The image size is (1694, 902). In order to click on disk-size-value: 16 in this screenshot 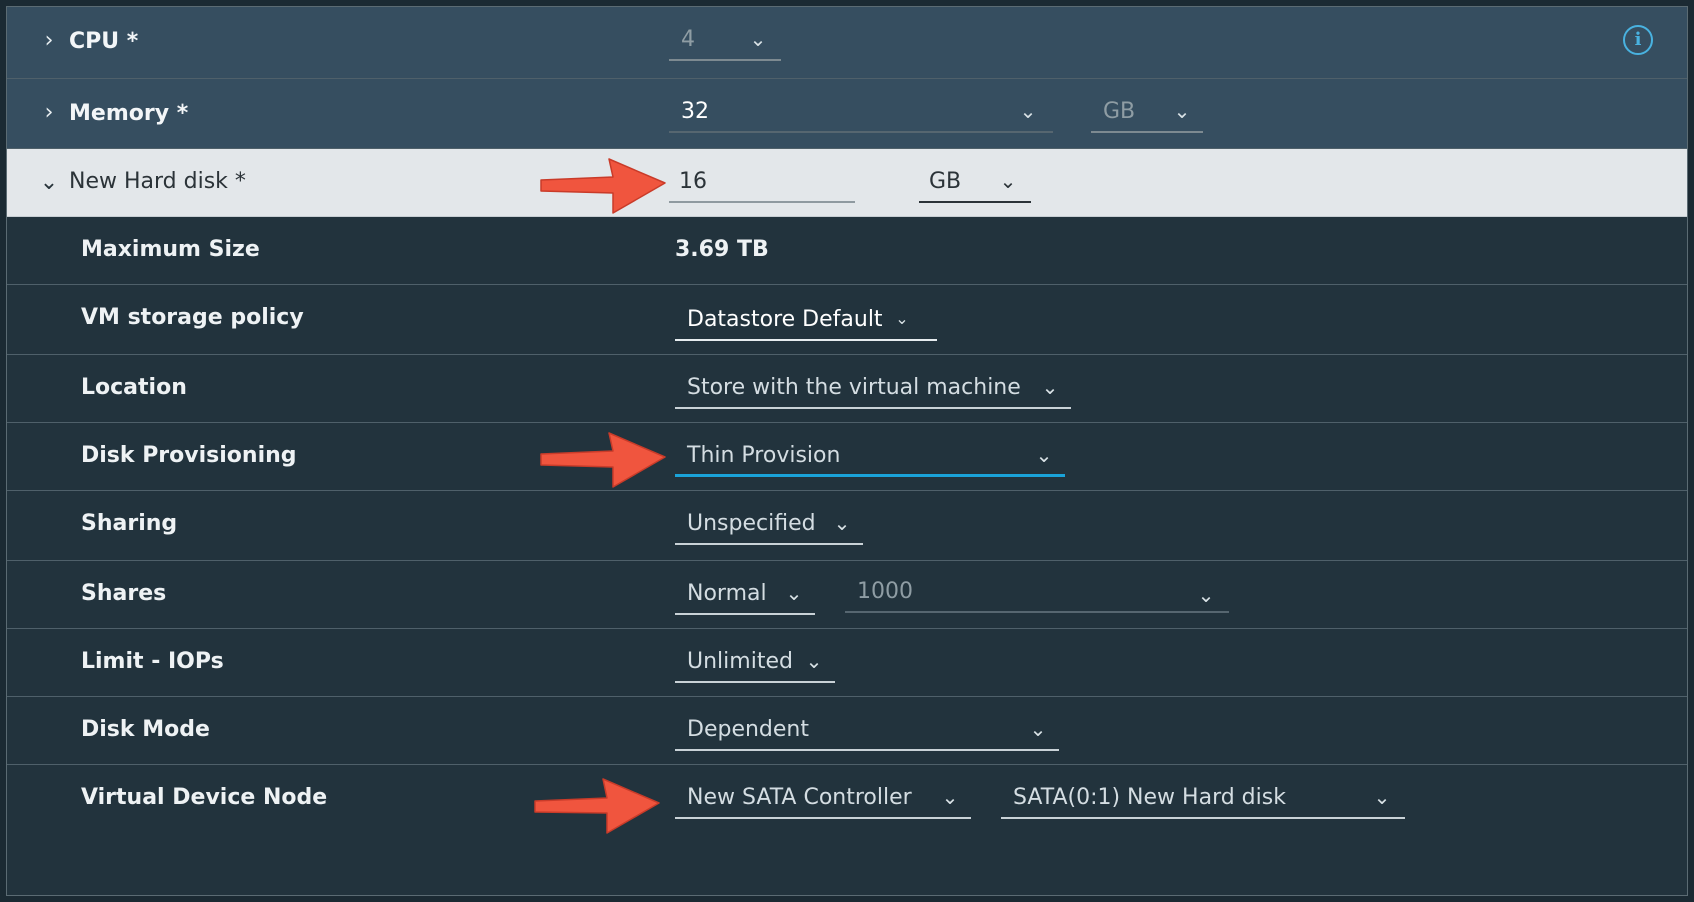, I will do `click(693, 181)`.